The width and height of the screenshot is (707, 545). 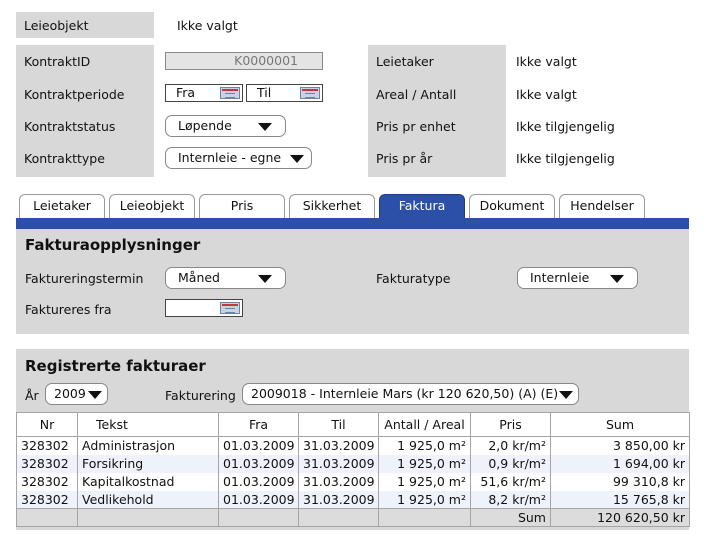 What do you see at coordinates (602, 206) in the screenshot?
I see `tab-hendelser: Hendelser` at bounding box center [602, 206].